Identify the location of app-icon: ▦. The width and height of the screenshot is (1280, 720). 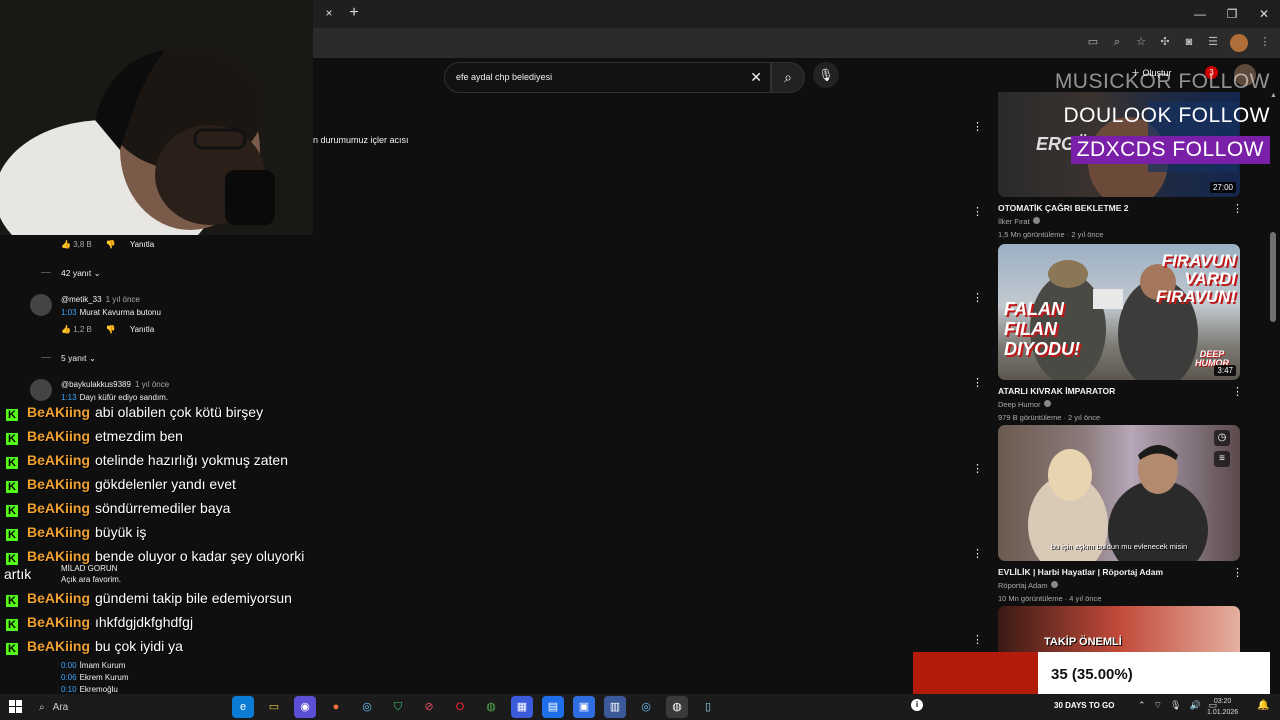
(522, 707).